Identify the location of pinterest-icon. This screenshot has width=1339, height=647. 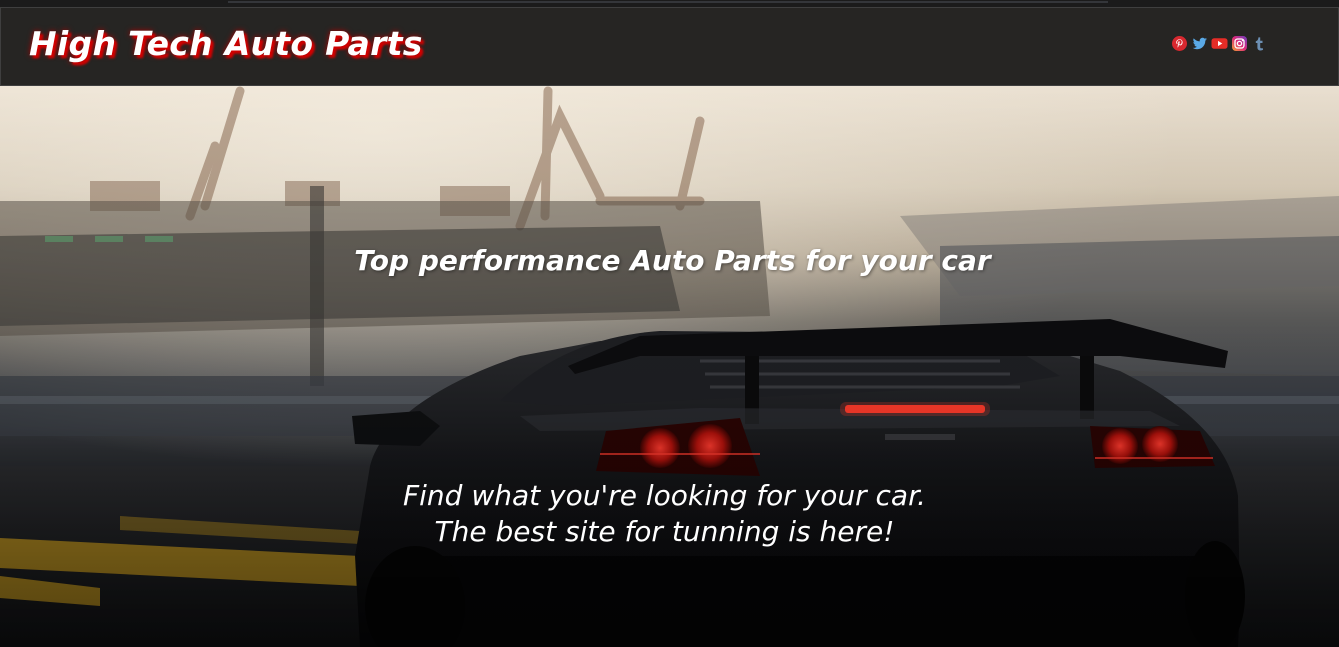
(1179, 43).